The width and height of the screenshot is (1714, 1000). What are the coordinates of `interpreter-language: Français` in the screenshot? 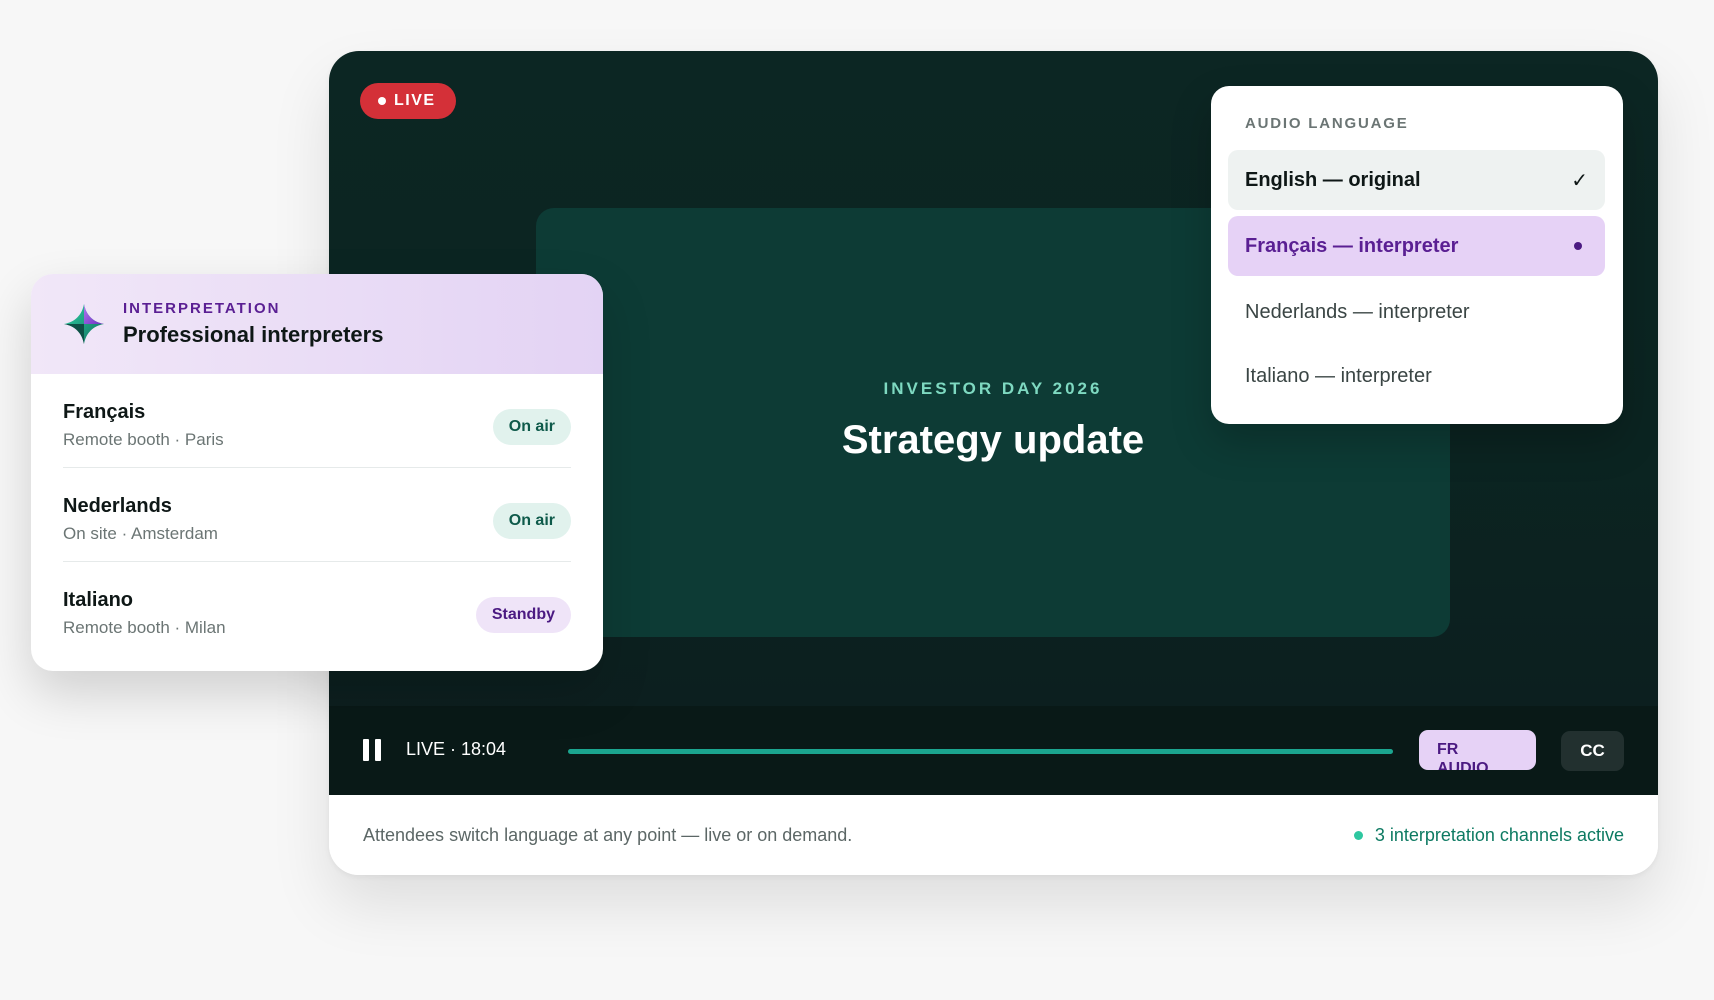 It's located at (104, 412).